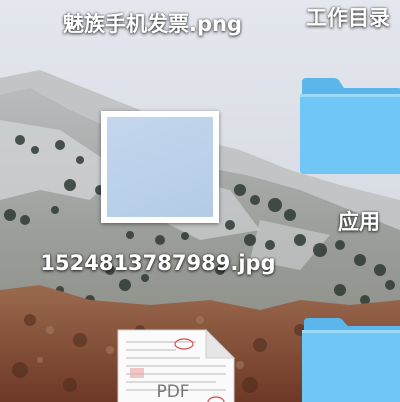 Image resolution: width=400 pixels, height=402 pixels. Describe the element at coordinates (158, 263) in the screenshot. I see `image-jpg-label: 1524813787989.jpg` at that location.